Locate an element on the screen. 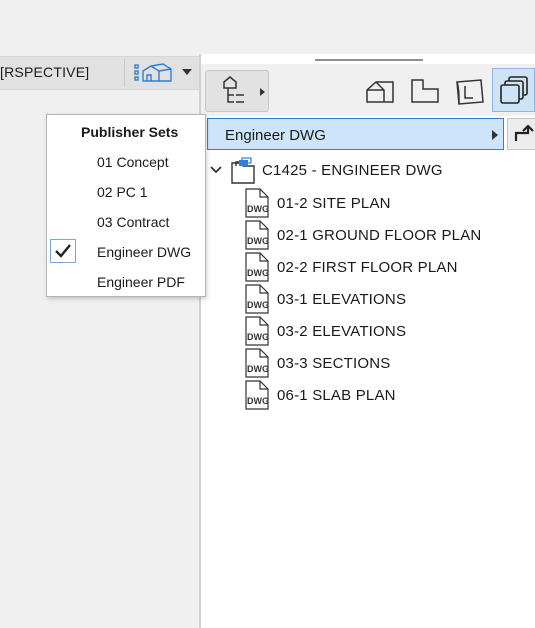 This screenshot has width=535, height=628. menu-item: Engineer PDF is located at coordinates (126, 282).